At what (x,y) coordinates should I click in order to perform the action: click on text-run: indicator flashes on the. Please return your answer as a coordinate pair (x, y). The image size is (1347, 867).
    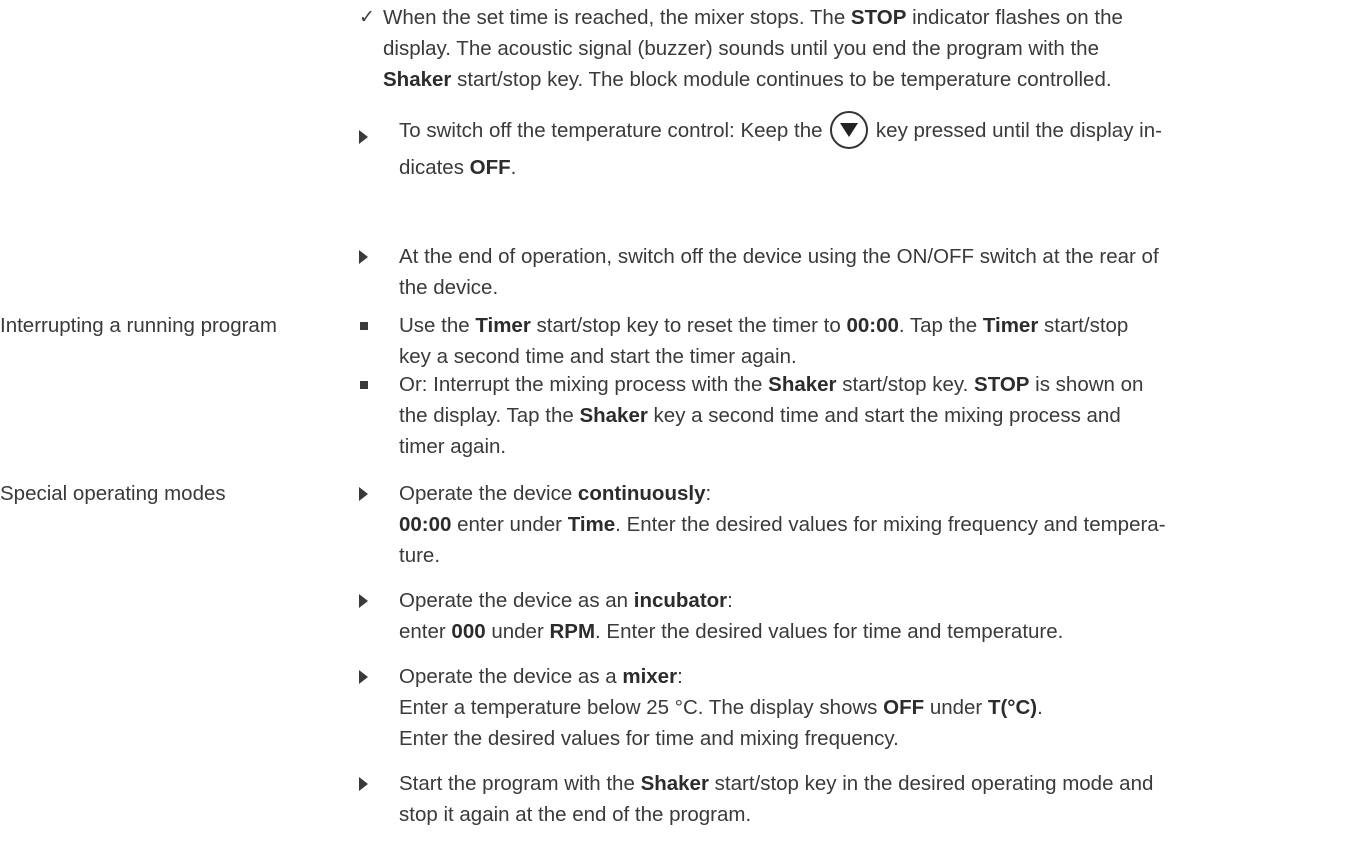
    Looking at the image, I should click on (1014, 17).